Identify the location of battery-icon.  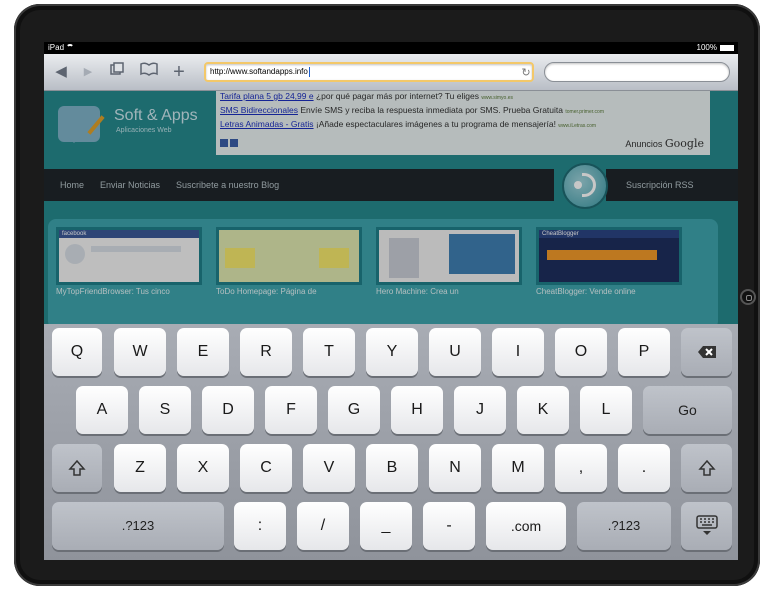
(727, 48).